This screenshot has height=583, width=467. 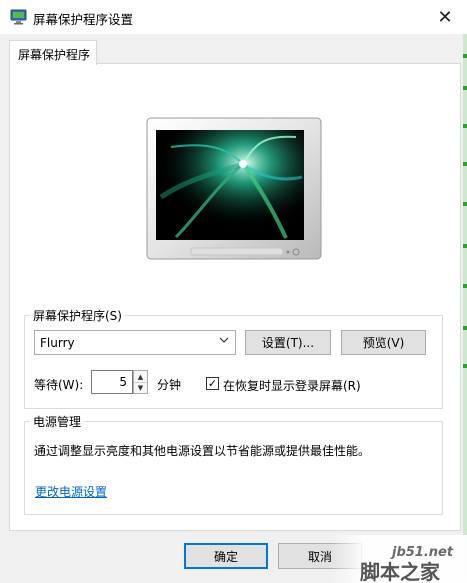 What do you see at coordinates (123, 382) in the screenshot?
I see `wait-minutes-value: 5` at bounding box center [123, 382].